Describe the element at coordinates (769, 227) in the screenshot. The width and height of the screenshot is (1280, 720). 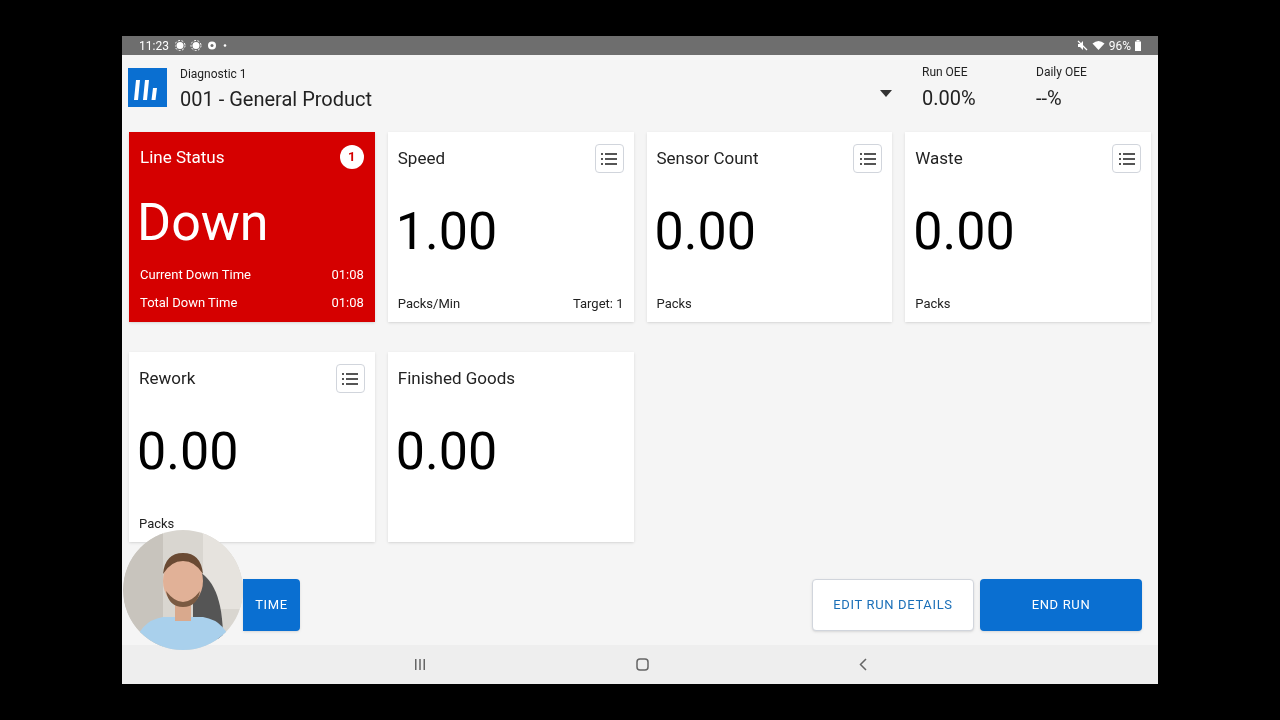
I see `metric-card: Sensor Count 0.00 Packs` at that location.